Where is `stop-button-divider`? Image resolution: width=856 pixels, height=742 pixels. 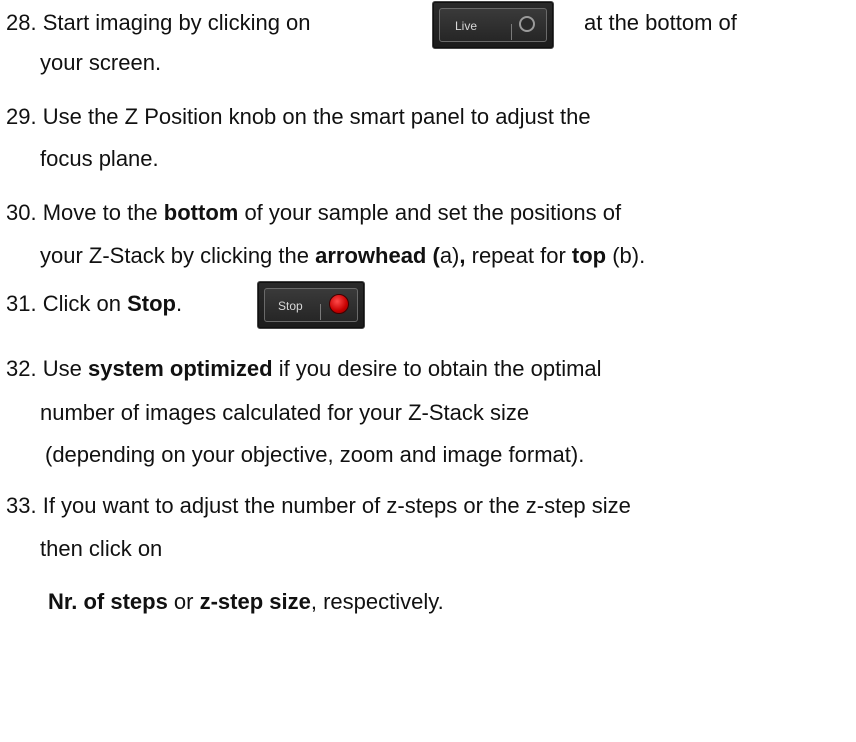
stop-button-divider is located at coordinates (320, 312).